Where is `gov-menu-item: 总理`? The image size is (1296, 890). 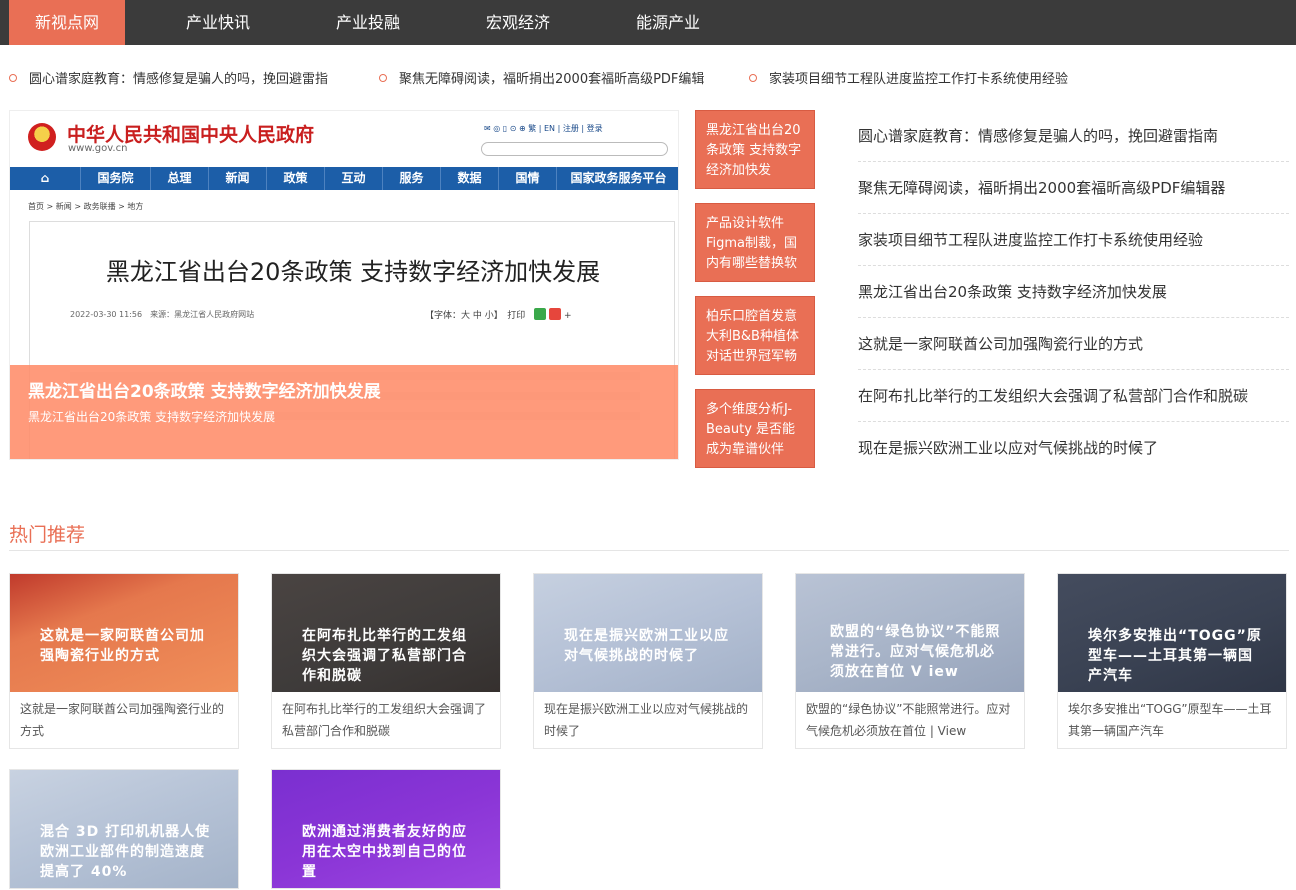 gov-menu-item: 总理 is located at coordinates (179, 178).